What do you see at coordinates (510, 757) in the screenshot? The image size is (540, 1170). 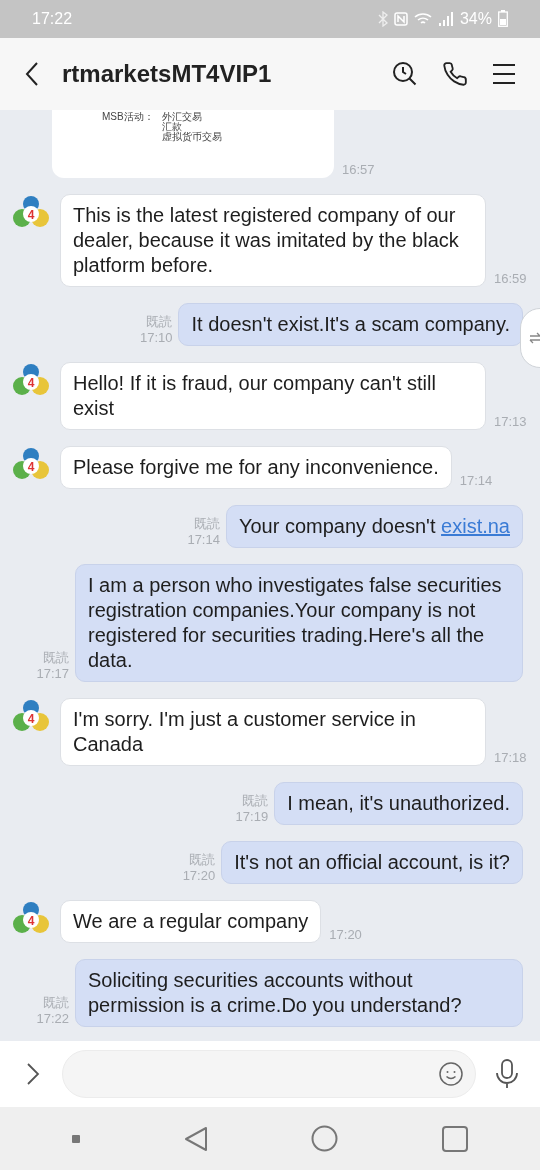 I see `message-time: 17:18` at bounding box center [510, 757].